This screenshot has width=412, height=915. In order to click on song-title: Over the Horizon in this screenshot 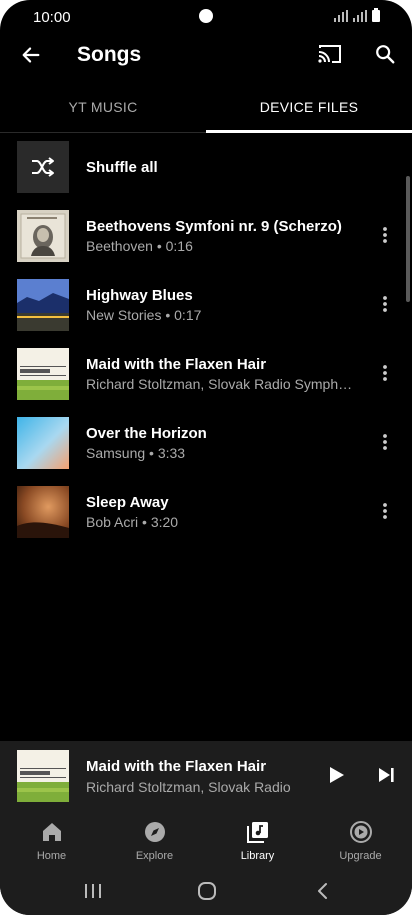, I will do `click(146, 433)`.